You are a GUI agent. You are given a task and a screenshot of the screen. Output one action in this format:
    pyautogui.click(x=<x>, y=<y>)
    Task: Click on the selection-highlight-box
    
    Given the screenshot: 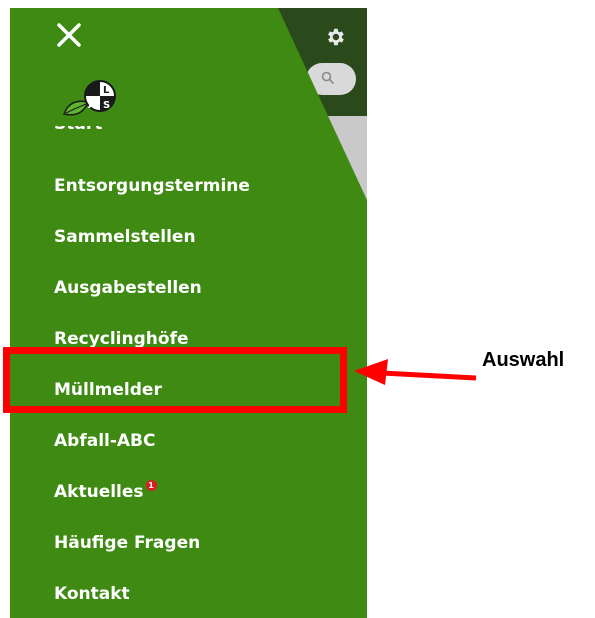 What is the action you would take?
    pyautogui.click(x=175, y=380)
    